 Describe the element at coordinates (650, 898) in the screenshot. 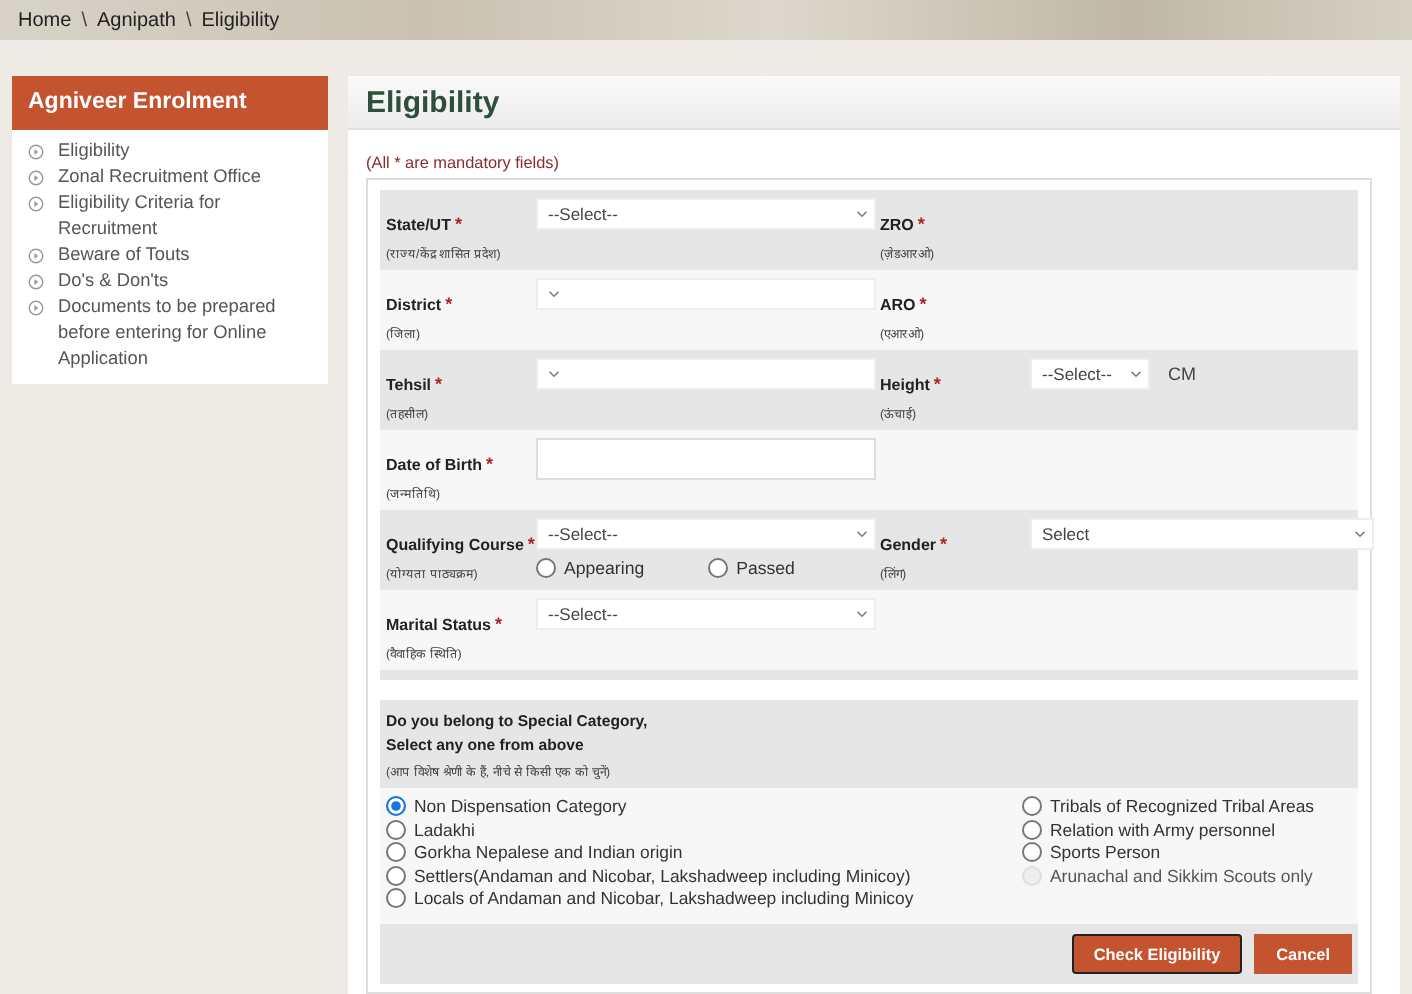

I see `radio-option: Locals of Andaman and Nicobar, Lakshadweep including Minicoy` at that location.